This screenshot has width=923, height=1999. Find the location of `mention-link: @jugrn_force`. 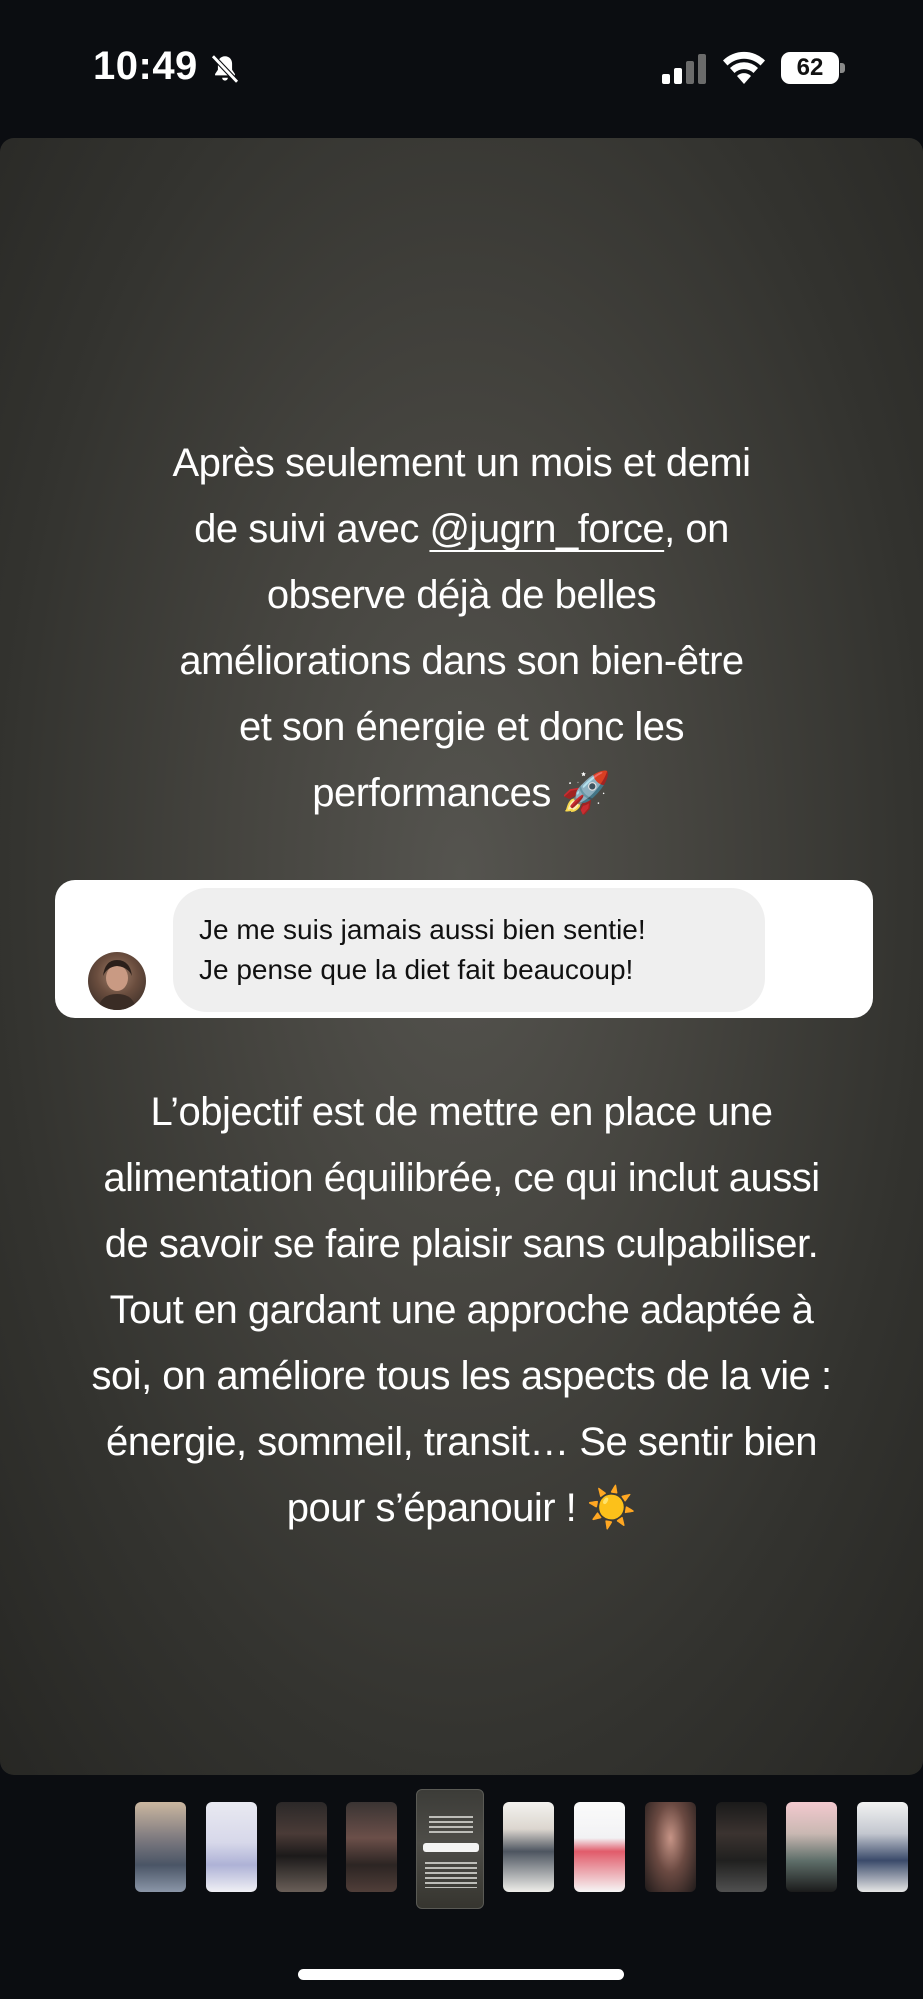

mention-link: @jugrn_force is located at coordinates (546, 529).